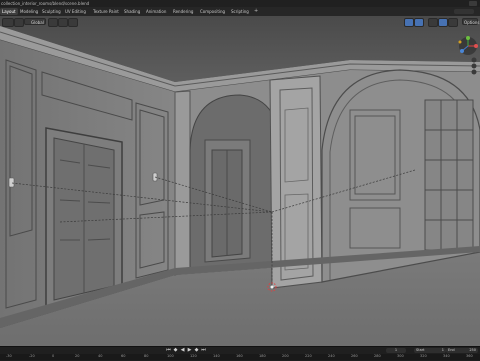 Image resolution: width=480 pixels, height=361 pixels. I want to click on navigation-gizmo, so click(467, 56).